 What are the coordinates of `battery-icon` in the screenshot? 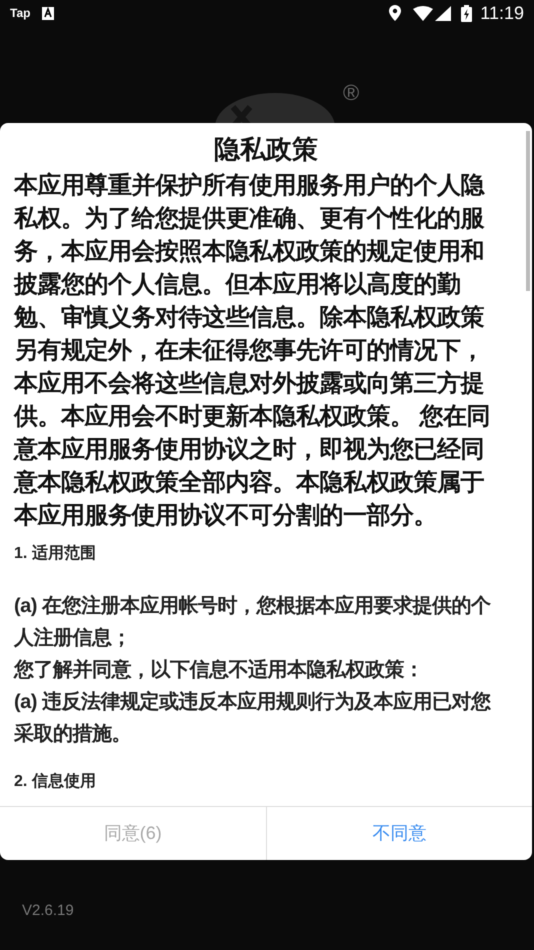 It's located at (466, 13).